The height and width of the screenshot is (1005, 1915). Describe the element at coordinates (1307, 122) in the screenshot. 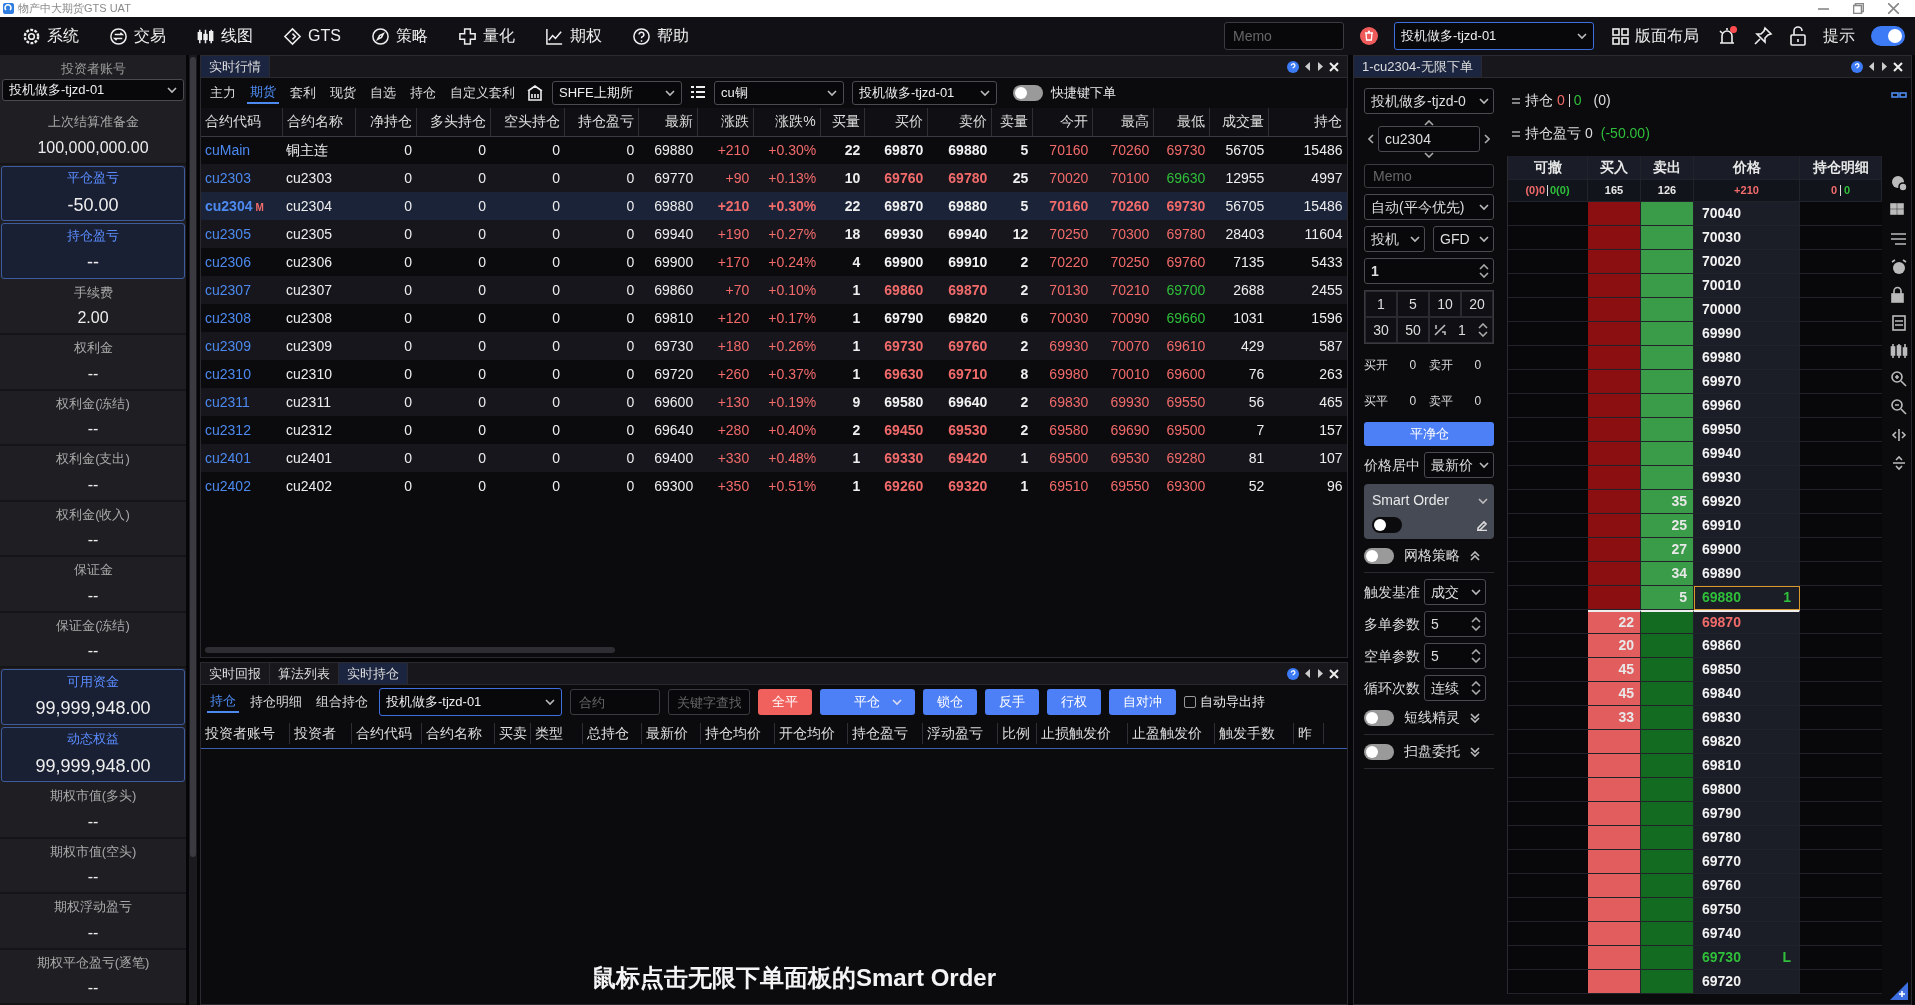

I see `column-header: 持仓` at that location.